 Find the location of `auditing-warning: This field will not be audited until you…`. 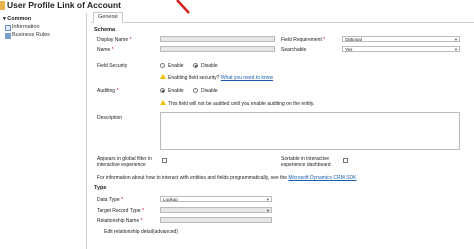

auditing-warning: This field will not be audited until you… is located at coordinates (241, 104).